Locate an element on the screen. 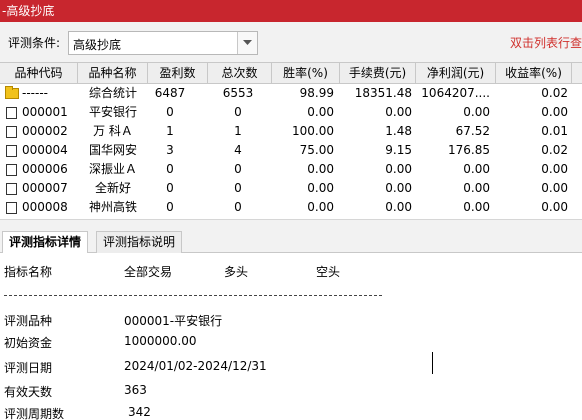  cell-return: 0.01 is located at coordinates (554, 131).